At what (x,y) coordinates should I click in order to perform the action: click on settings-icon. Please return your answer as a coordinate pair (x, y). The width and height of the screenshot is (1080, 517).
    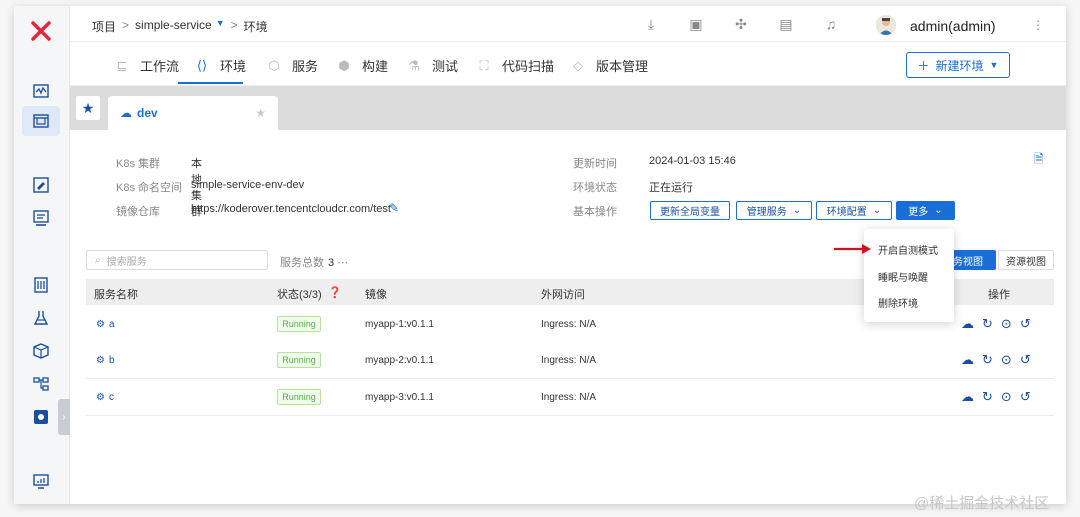
    Looking at the image, I should click on (41, 417).